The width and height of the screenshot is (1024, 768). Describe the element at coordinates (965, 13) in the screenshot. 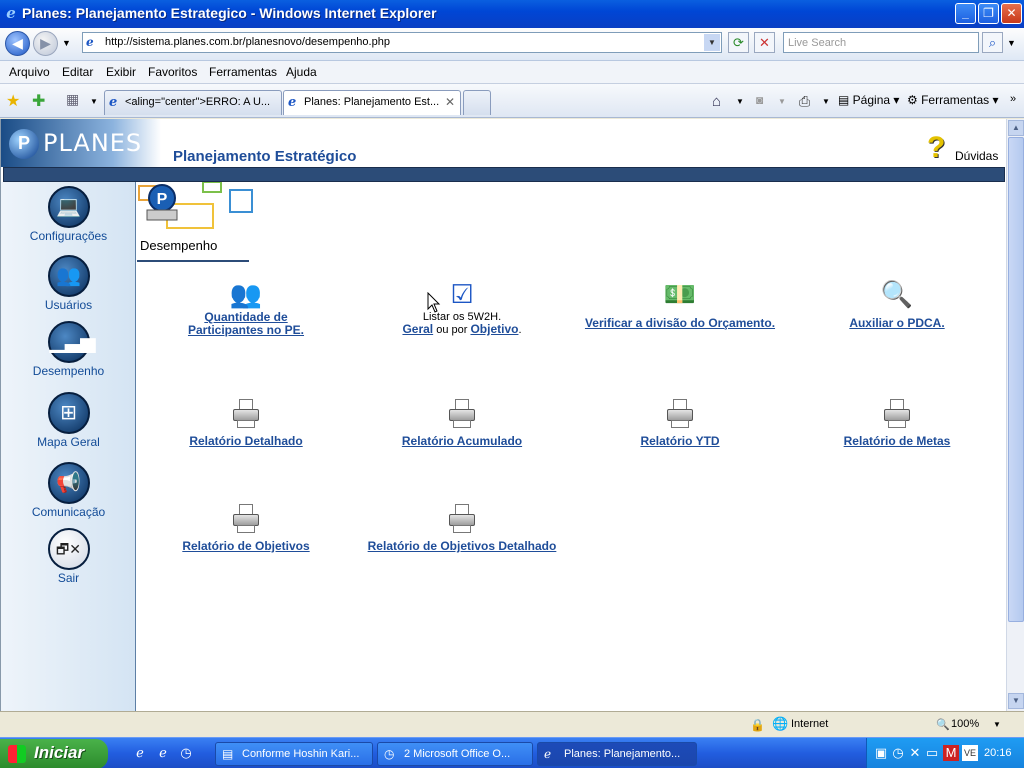

I see `minimize-button: _` at that location.